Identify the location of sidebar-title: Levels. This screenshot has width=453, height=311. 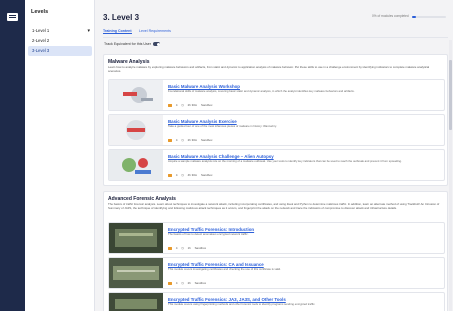
(40, 12).